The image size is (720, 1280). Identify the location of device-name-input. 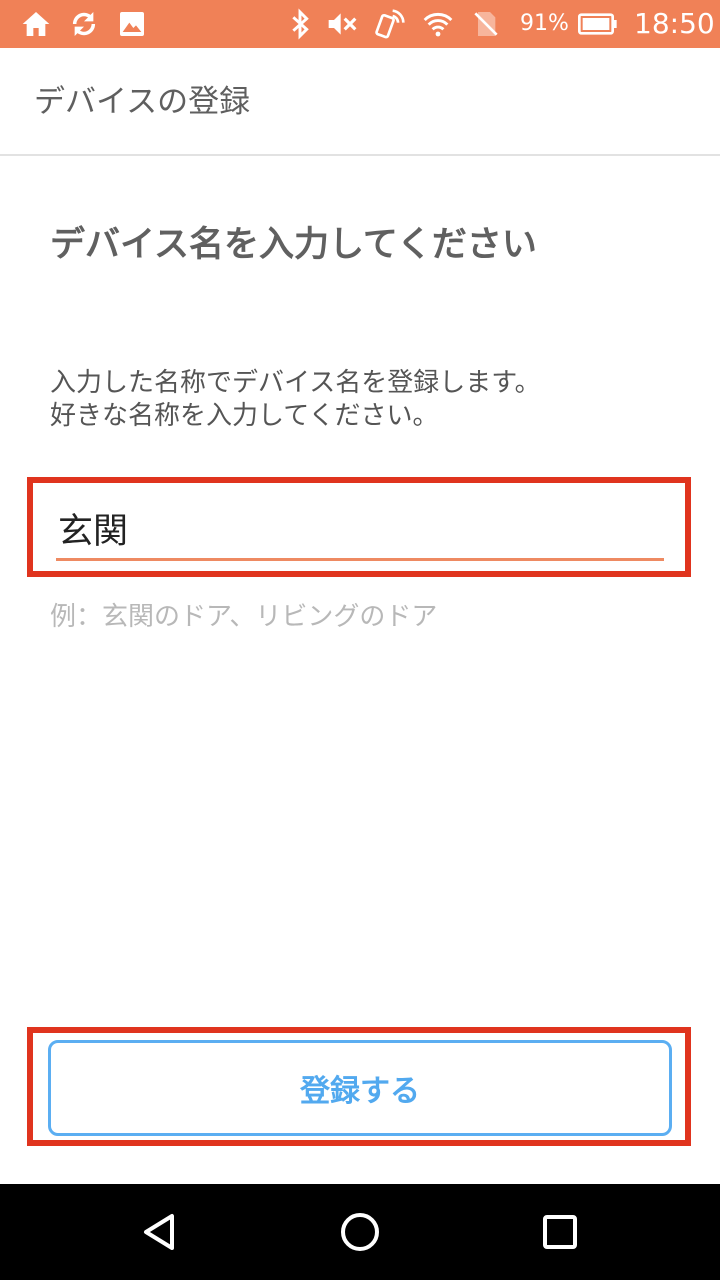
(360, 532).